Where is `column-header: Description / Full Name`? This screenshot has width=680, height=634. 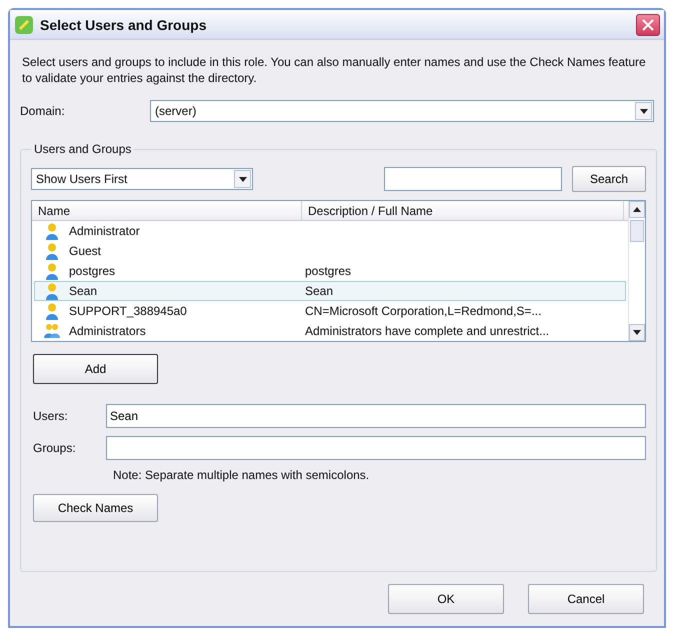
column-header: Description / Full Name is located at coordinates (463, 210).